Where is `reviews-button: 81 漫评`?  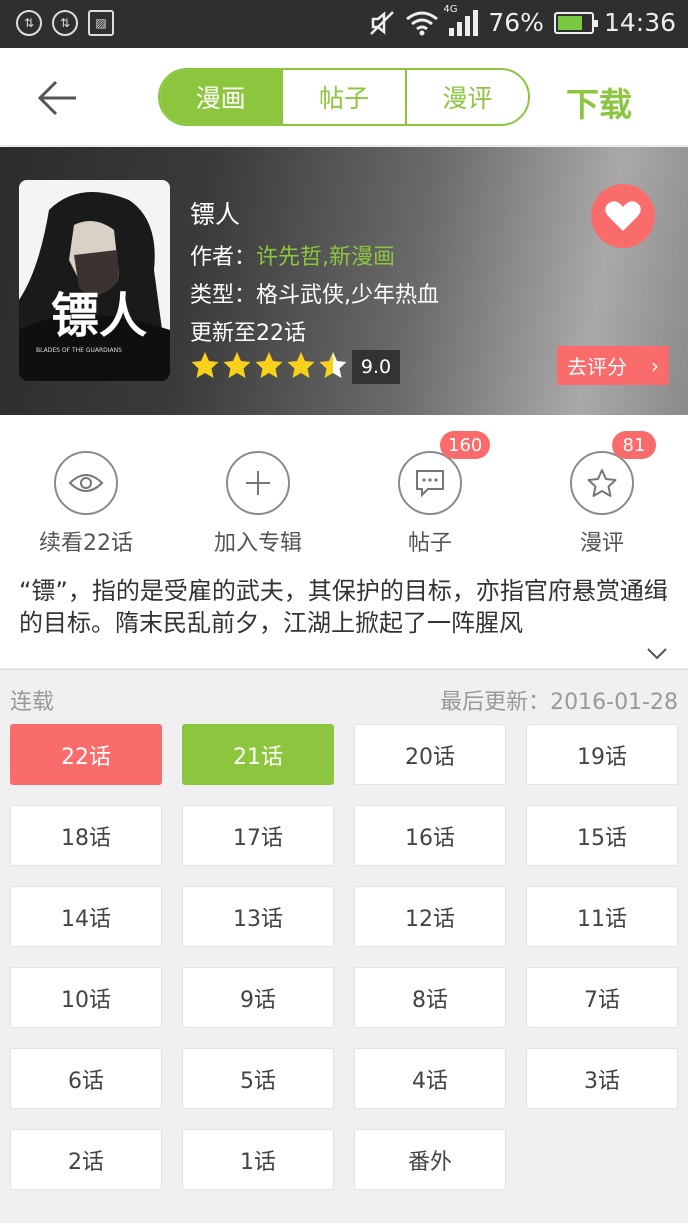 reviews-button: 81 漫评 is located at coordinates (602, 494).